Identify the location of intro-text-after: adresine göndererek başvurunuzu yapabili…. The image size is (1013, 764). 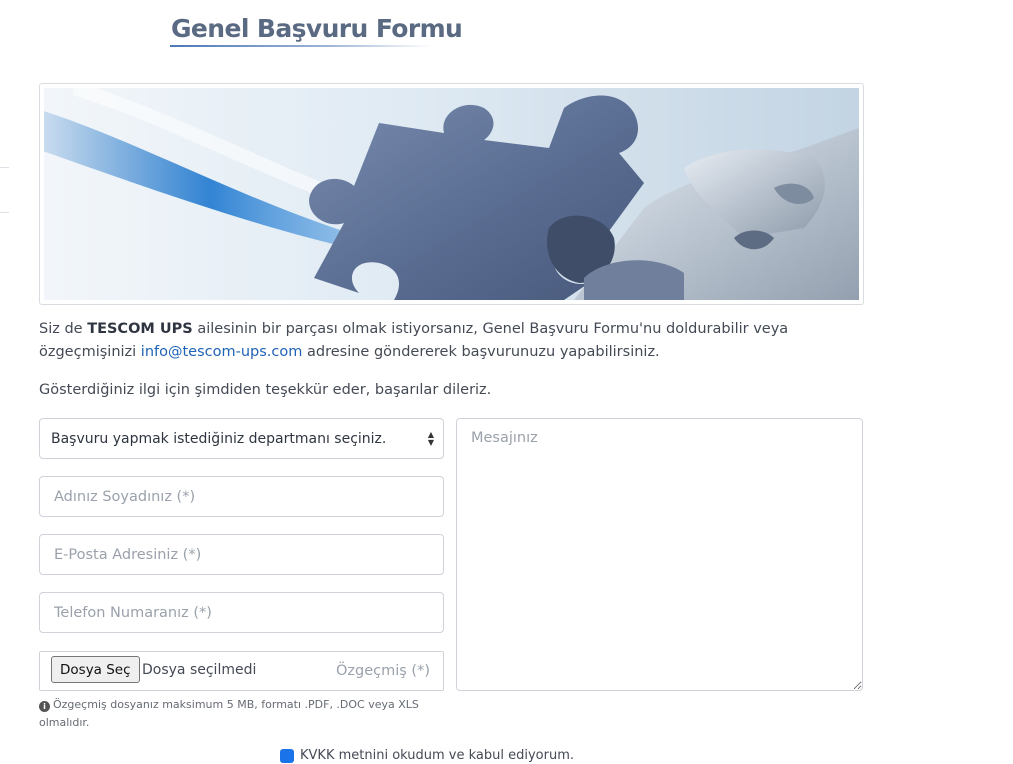
(481, 352).